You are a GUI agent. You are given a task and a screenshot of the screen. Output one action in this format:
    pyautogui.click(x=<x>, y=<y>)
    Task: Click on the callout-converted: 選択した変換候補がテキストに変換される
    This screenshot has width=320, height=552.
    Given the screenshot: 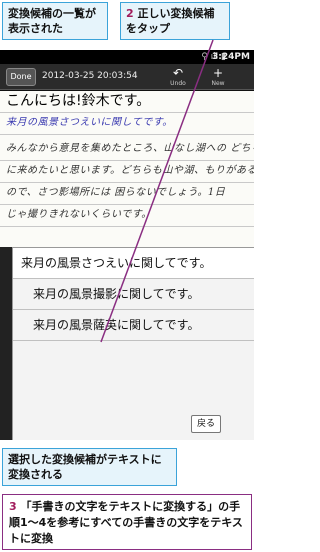 What is the action you would take?
    pyautogui.click(x=89, y=467)
    